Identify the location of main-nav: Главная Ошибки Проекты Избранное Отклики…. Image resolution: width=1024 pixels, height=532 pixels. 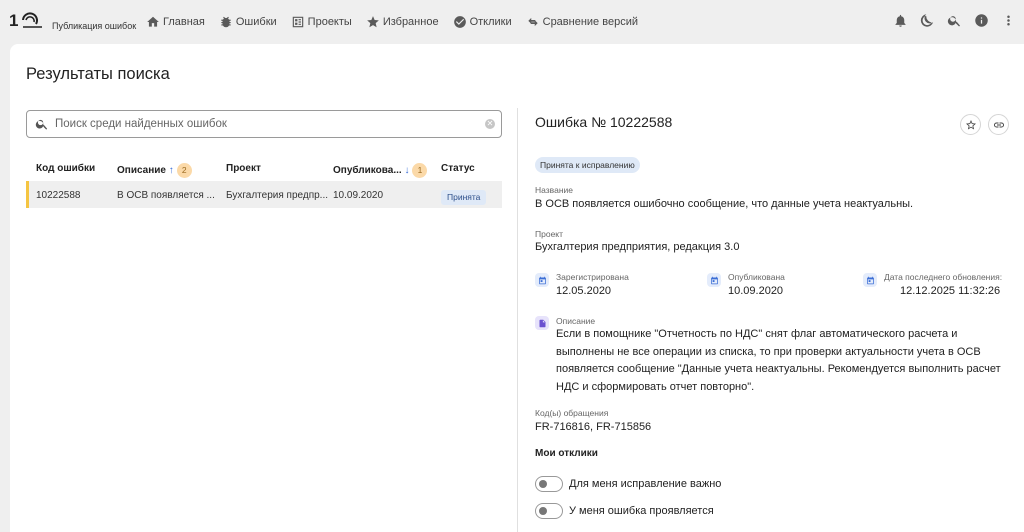
(399, 22).